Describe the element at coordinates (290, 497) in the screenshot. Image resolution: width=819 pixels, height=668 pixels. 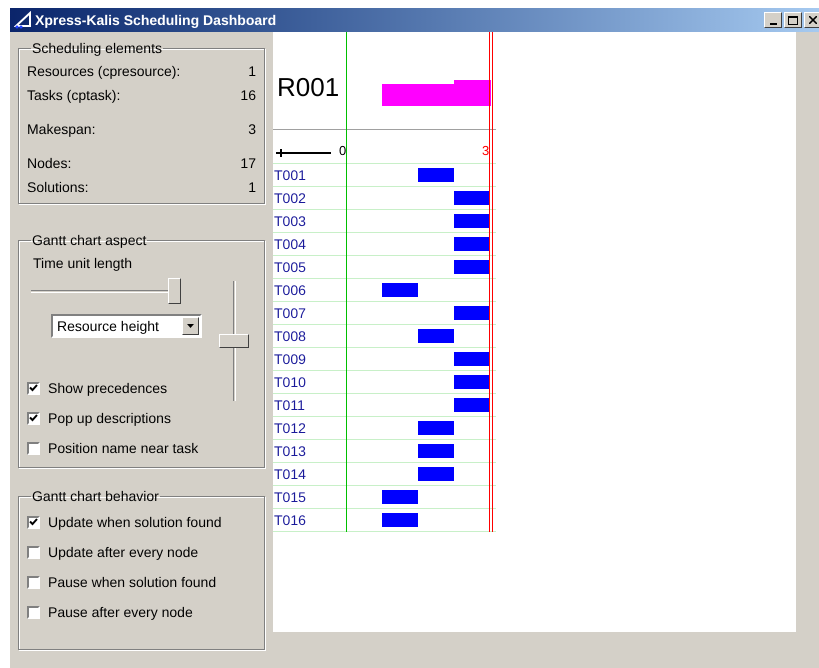
I see `task-label: T015` at that location.